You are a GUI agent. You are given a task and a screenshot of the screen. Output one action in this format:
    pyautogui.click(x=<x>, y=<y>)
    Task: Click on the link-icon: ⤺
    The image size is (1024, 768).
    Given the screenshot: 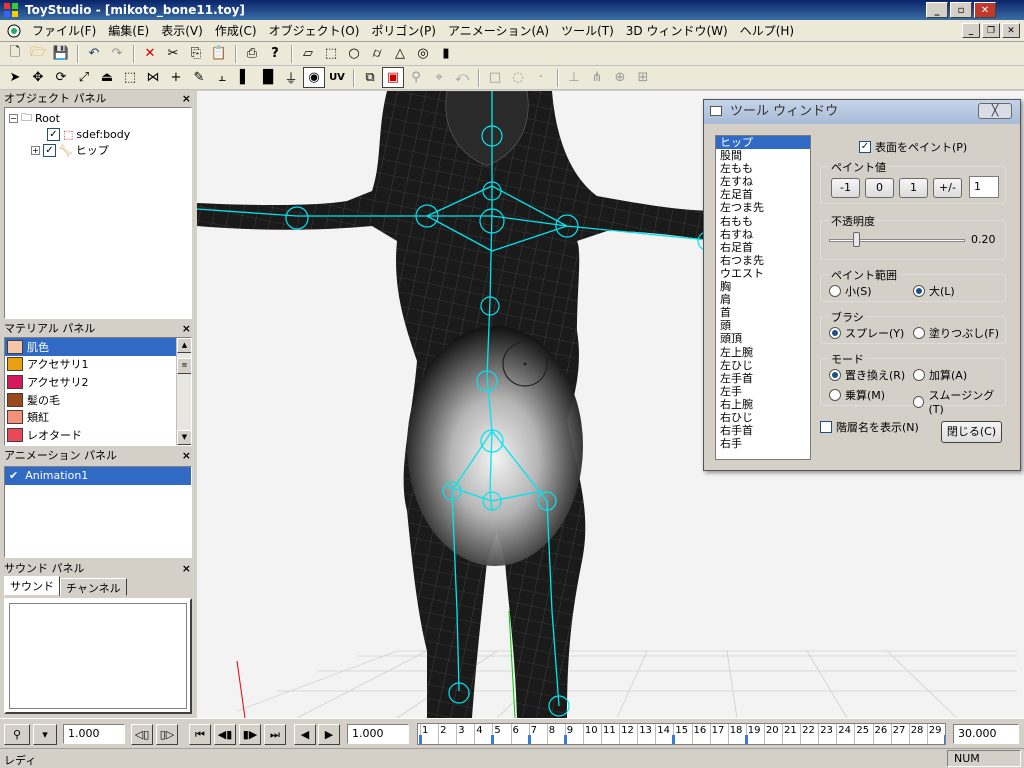 What is the action you would take?
    pyautogui.click(x=462, y=77)
    